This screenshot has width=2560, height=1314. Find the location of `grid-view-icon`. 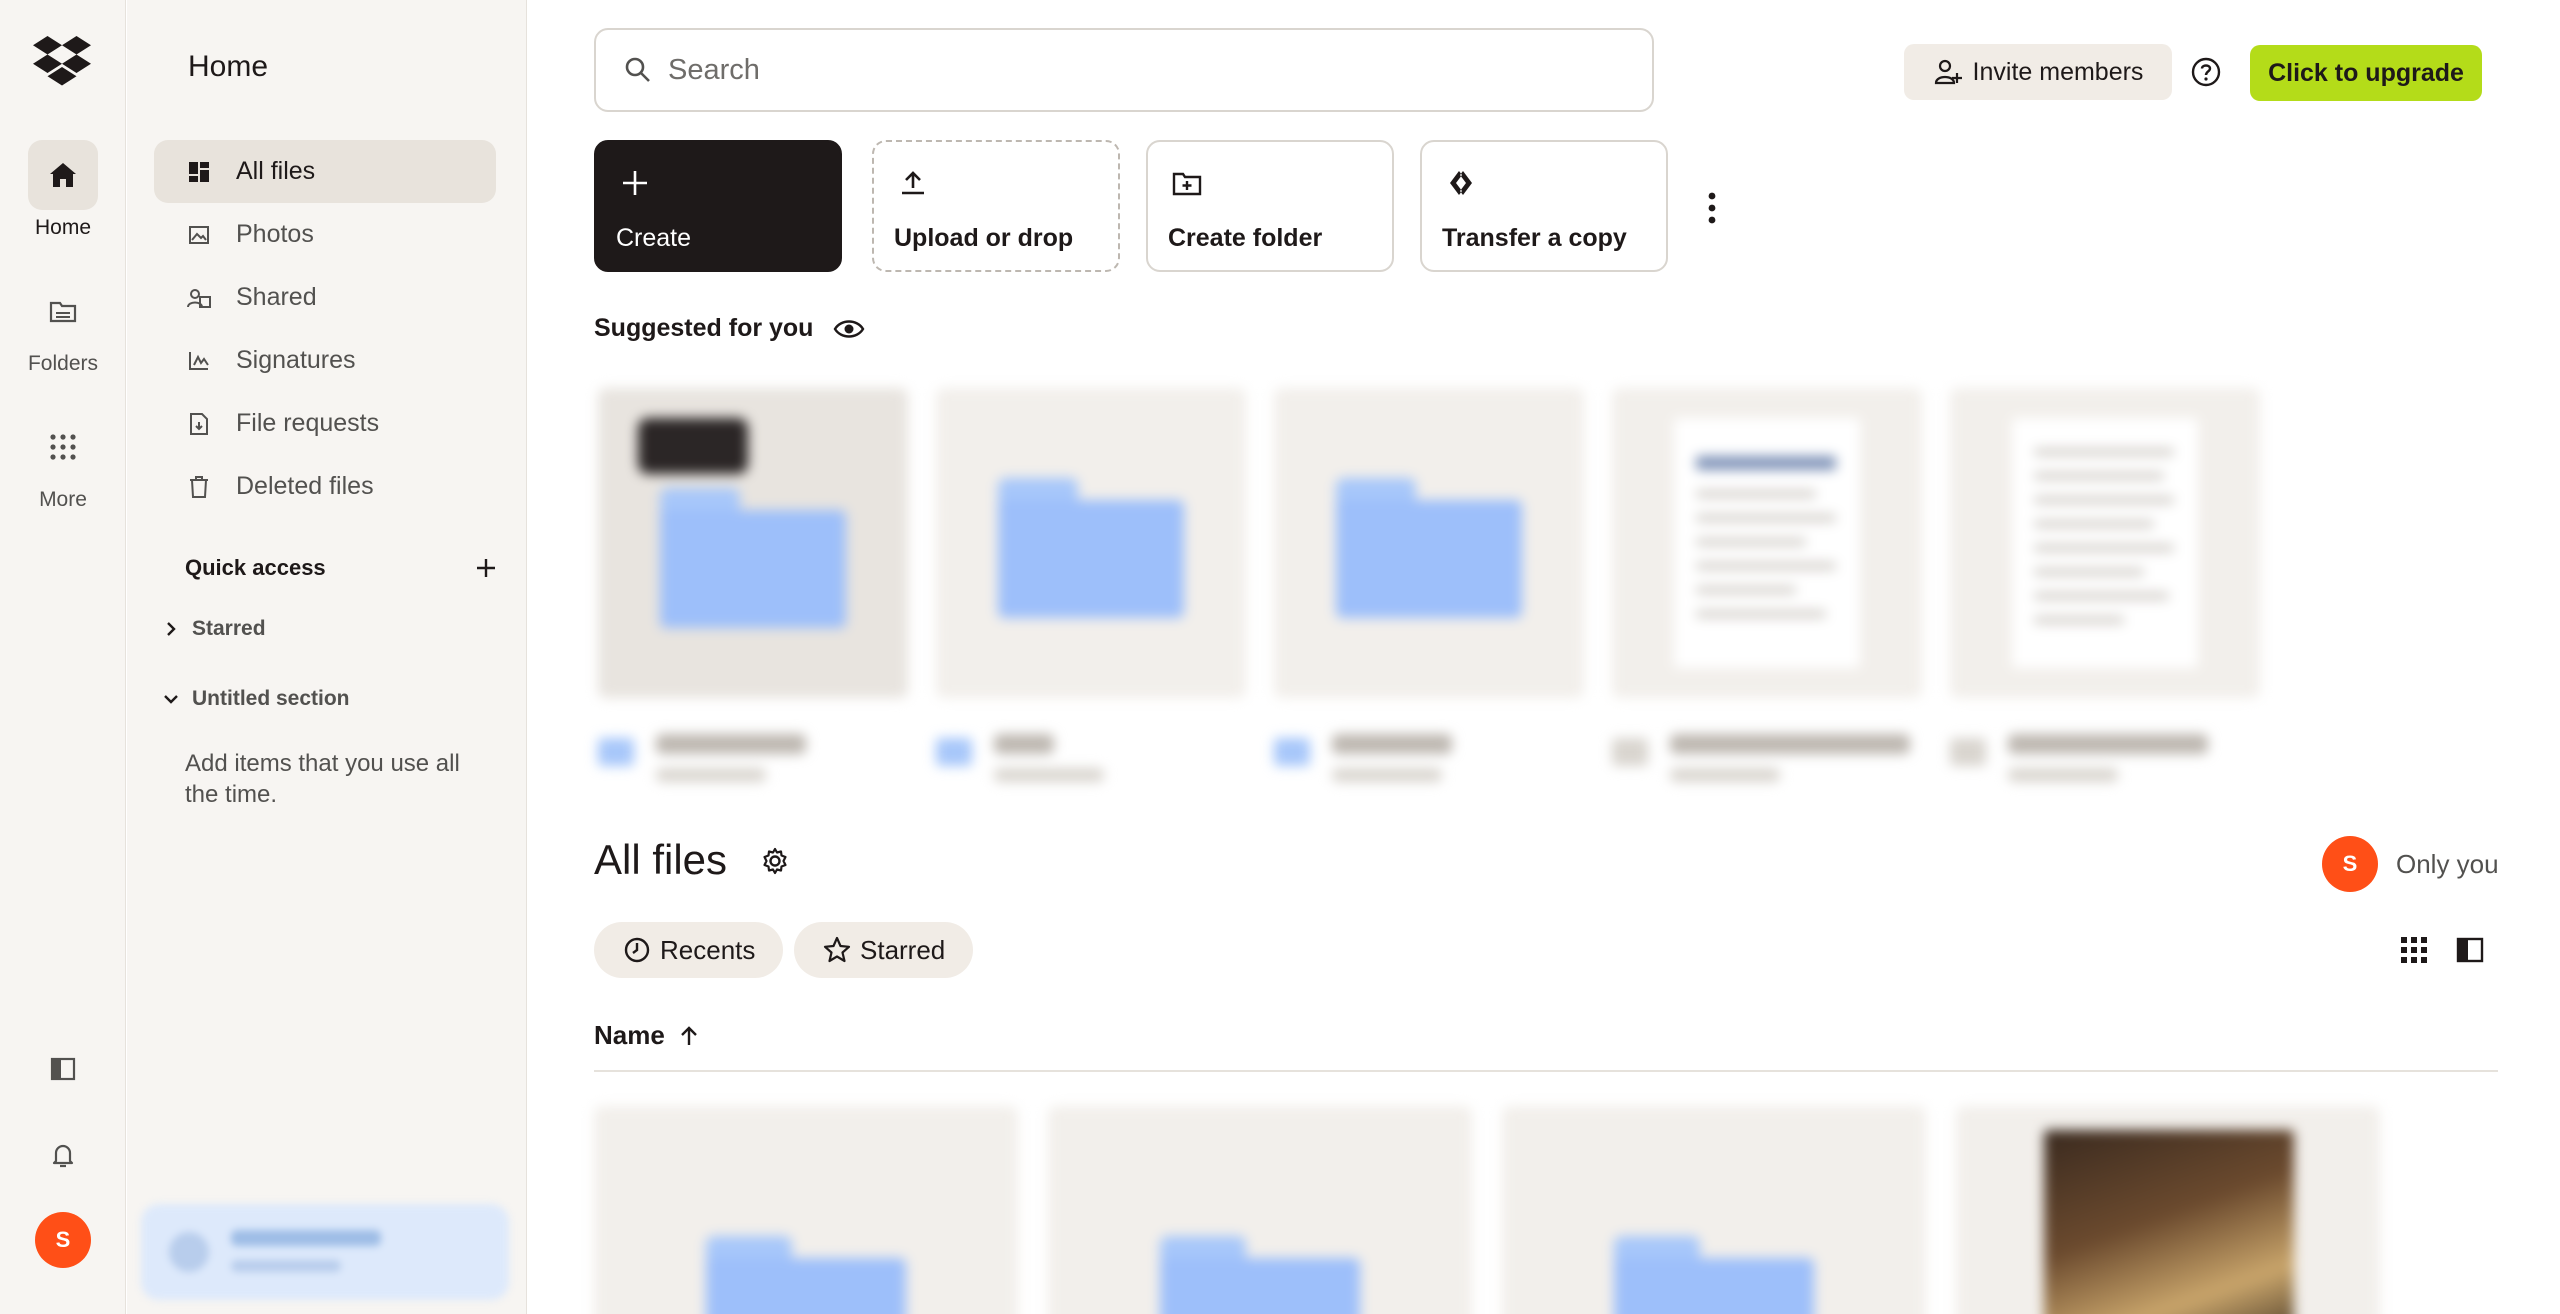

grid-view-icon is located at coordinates (2414, 950).